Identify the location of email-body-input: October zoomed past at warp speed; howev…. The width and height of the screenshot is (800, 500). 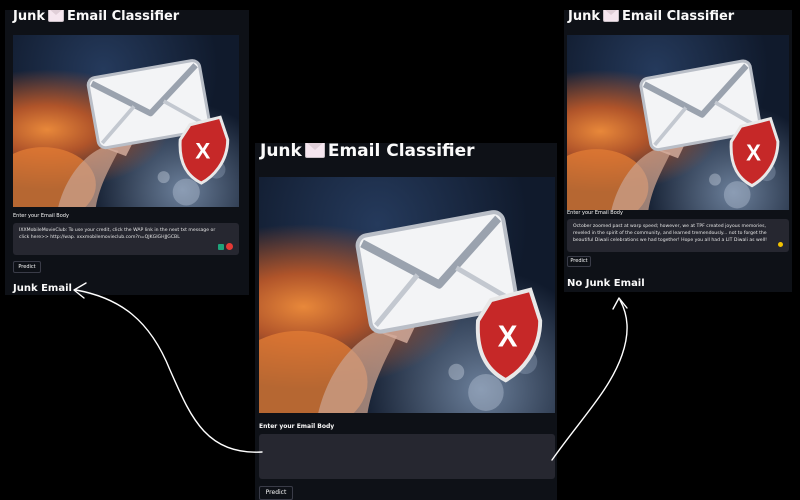
(678, 235).